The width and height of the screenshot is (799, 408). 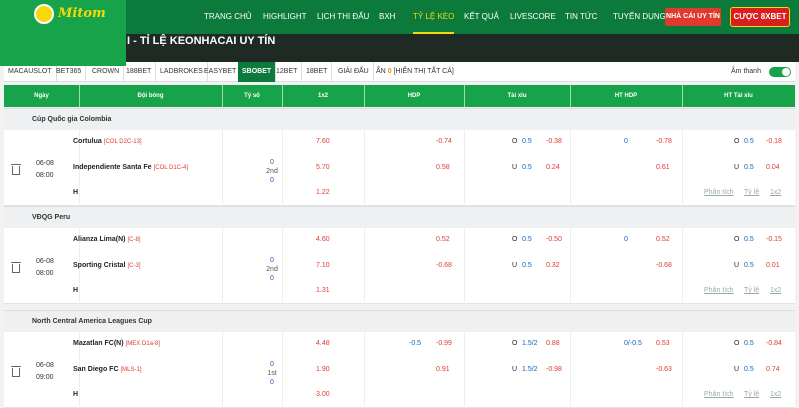 What do you see at coordinates (664, 141) in the screenshot?
I see `ht-hdp-odds: -0.78` at bounding box center [664, 141].